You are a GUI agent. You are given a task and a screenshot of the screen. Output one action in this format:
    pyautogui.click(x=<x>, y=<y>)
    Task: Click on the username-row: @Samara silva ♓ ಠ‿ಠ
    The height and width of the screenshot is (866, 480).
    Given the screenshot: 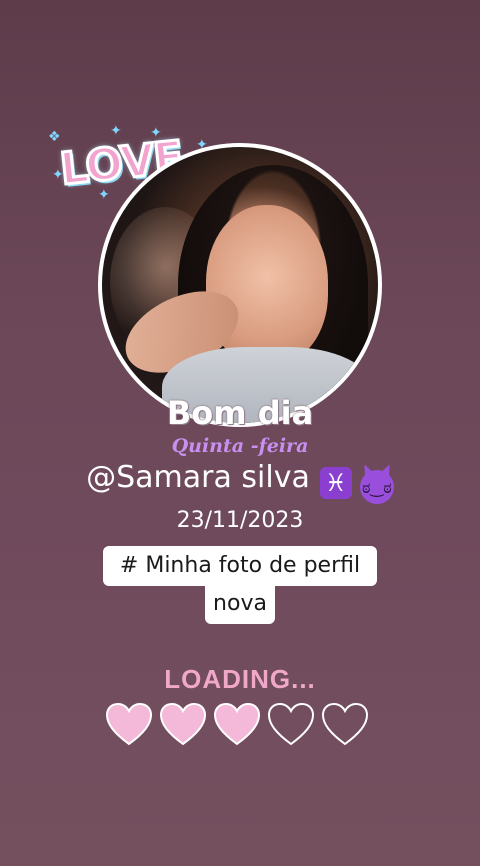 What is the action you would take?
    pyautogui.click(x=240, y=482)
    